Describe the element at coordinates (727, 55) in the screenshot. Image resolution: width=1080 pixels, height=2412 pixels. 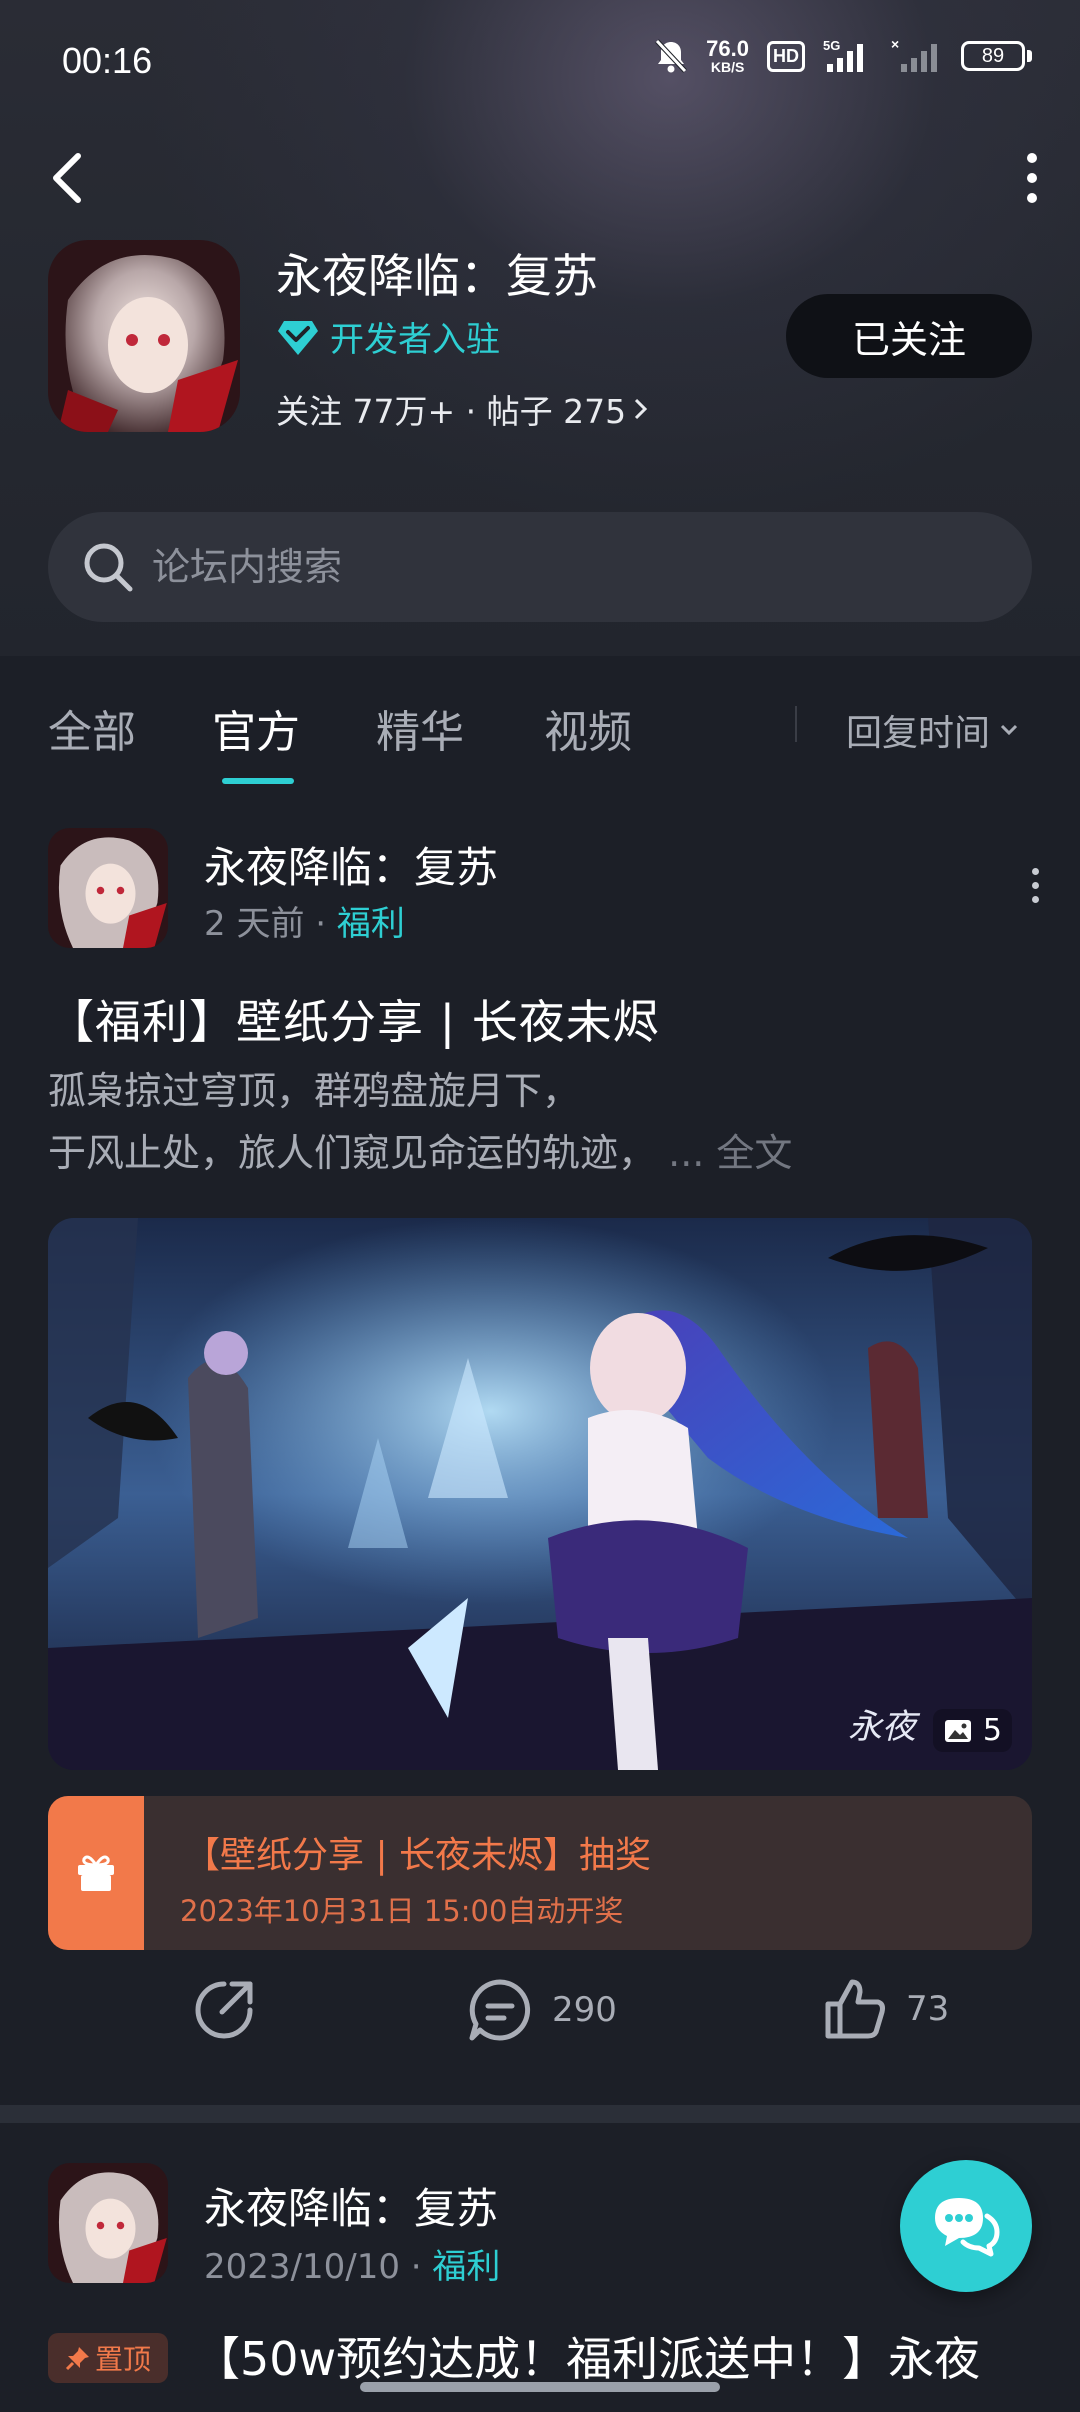
I see `network-speed: 76.0 KB/S` at that location.